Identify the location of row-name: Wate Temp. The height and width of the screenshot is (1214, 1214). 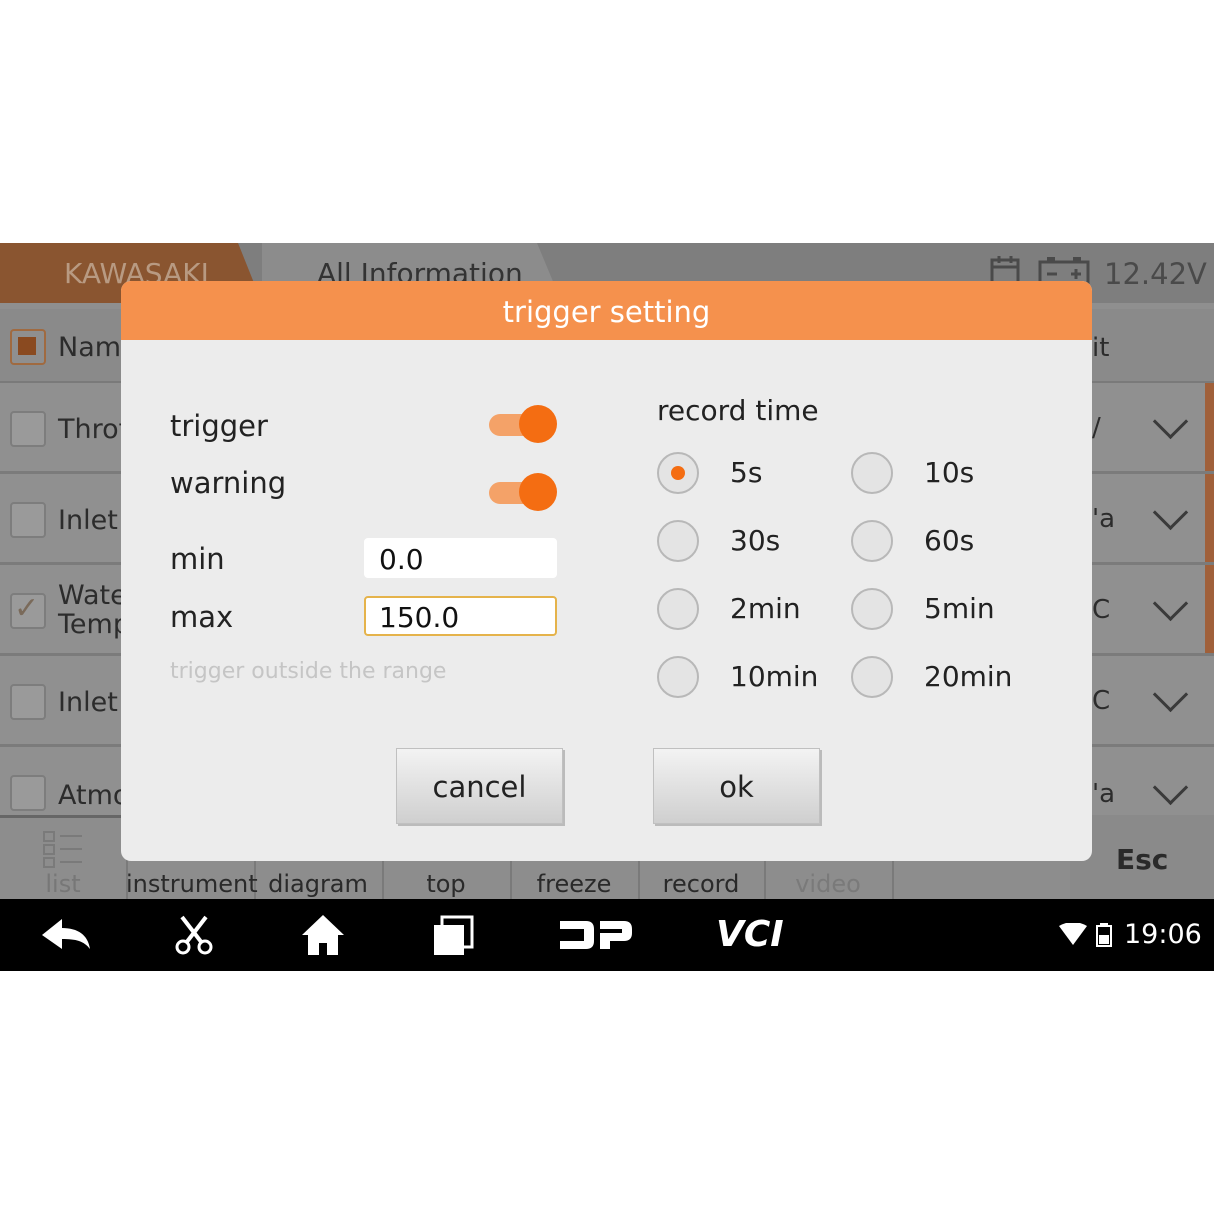
(94, 610).